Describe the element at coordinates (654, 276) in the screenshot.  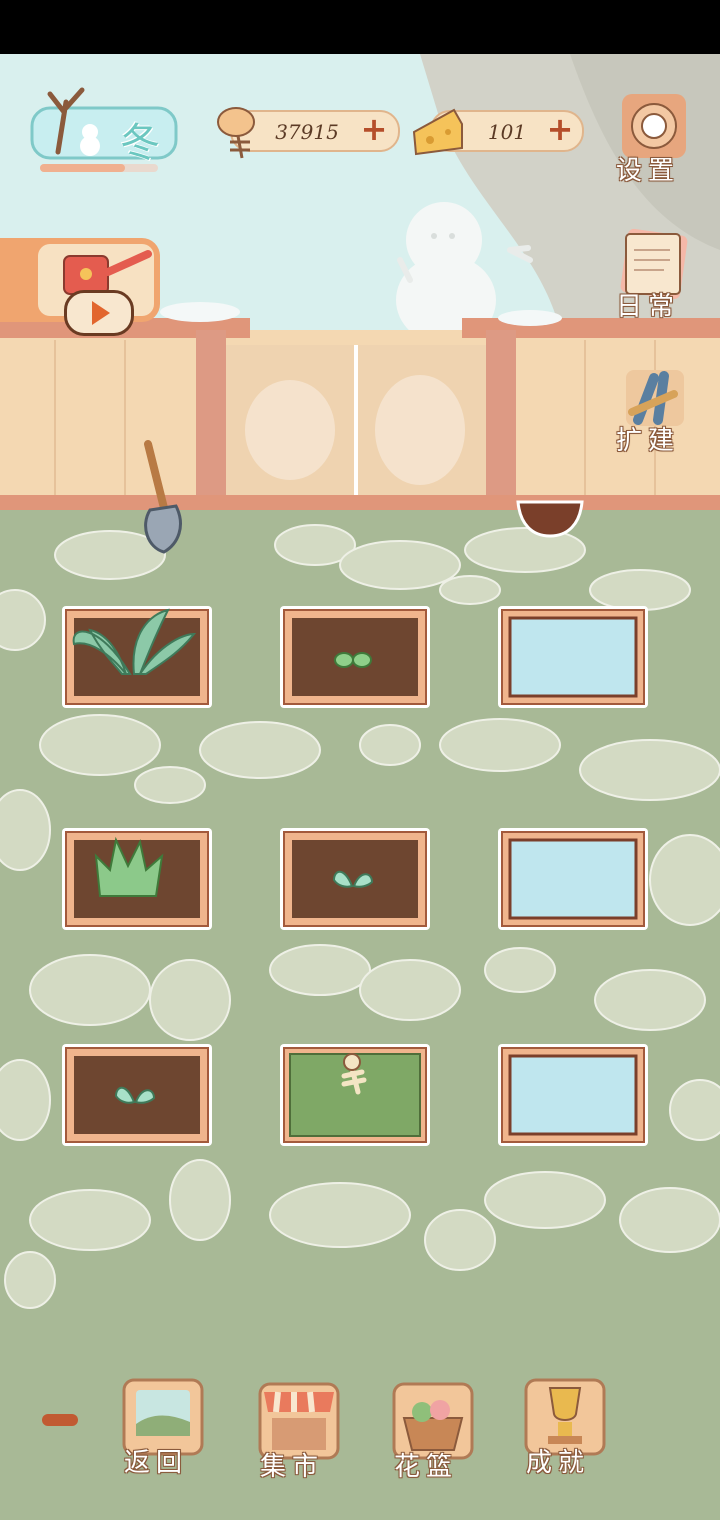
I see `daily-button: 日常` at that location.